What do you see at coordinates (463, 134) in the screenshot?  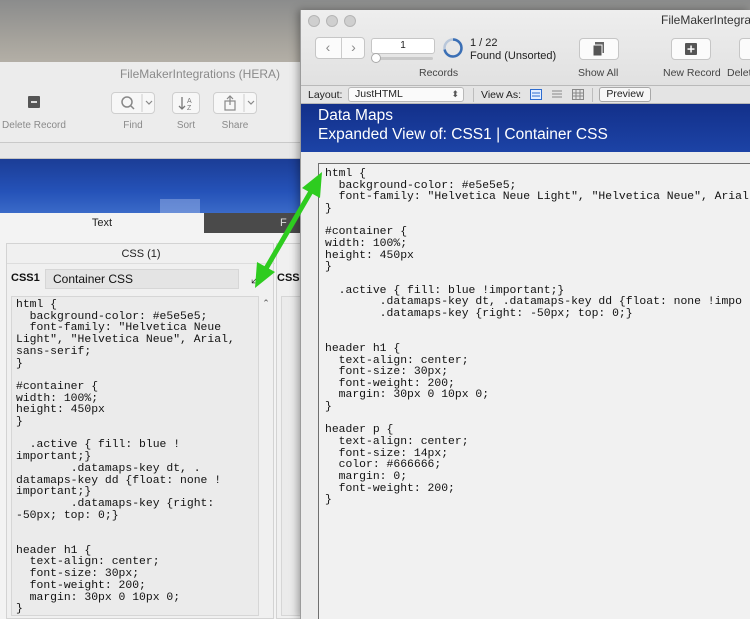 I see `banner-subtitle: Expanded View of: CSS1 | Container CSS` at bounding box center [463, 134].